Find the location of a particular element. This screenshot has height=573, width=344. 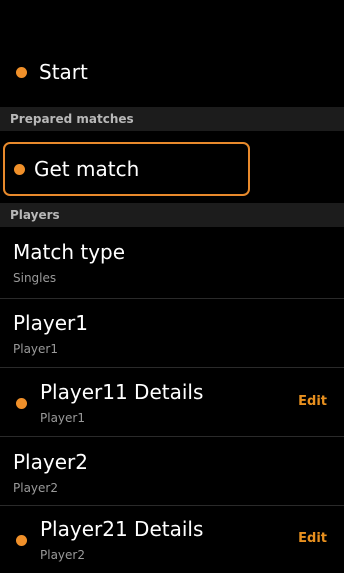

start-label: Start is located at coordinates (63, 72).